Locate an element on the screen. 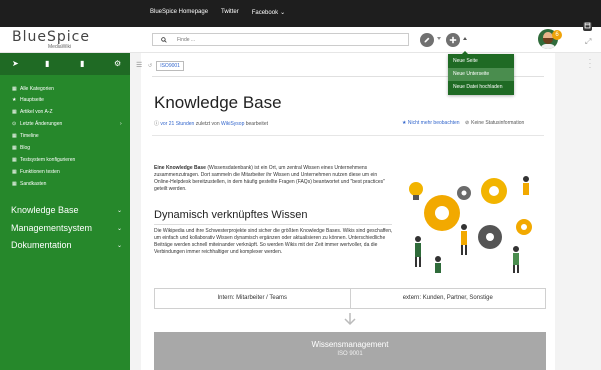  notification-badge: 6 is located at coordinates (557, 35).